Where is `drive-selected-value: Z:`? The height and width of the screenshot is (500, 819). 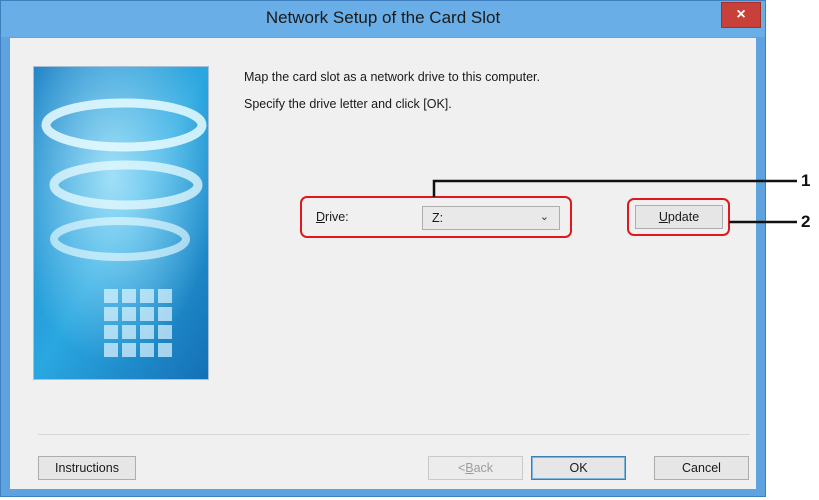 drive-selected-value: Z: is located at coordinates (438, 218).